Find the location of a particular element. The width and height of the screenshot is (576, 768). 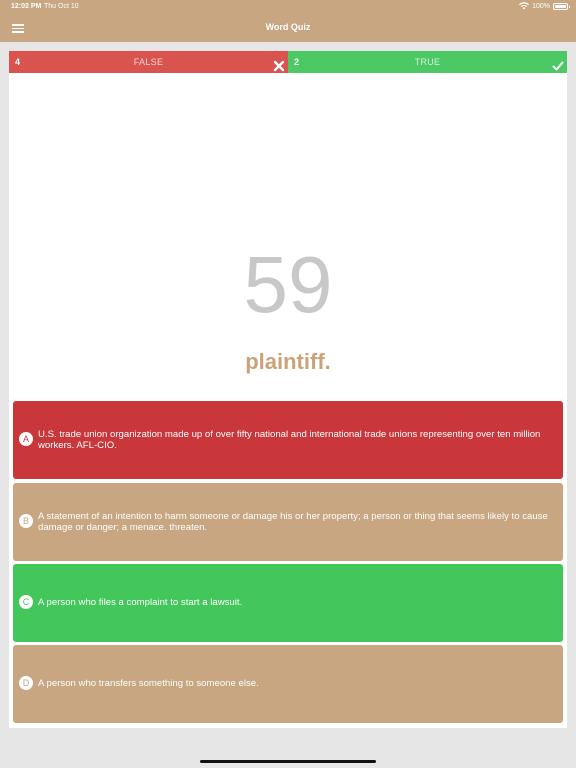

navigation-bar: 12:02 PM Thu Oct 10 100% Word Quiz is located at coordinates (288, 21).